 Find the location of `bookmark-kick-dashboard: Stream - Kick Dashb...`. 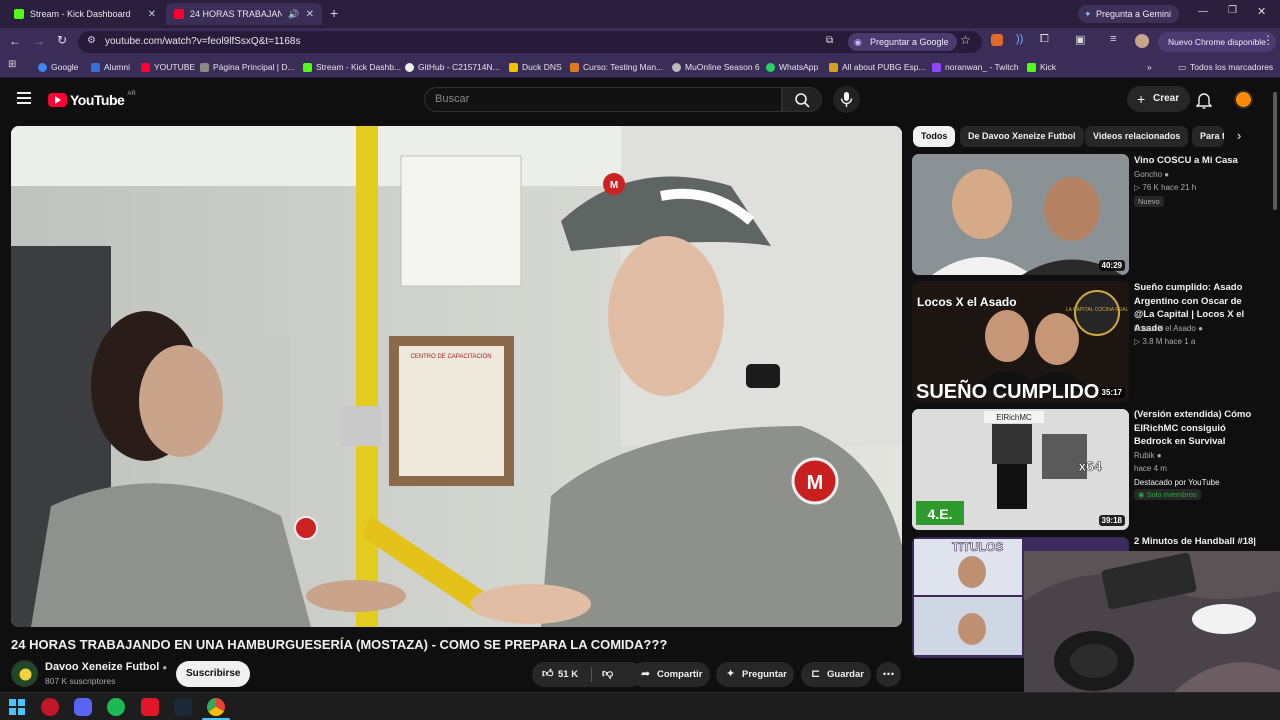

bookmark-kick-dashboard: Stream - Kick Dashb... is located at coordinates (352, 67).